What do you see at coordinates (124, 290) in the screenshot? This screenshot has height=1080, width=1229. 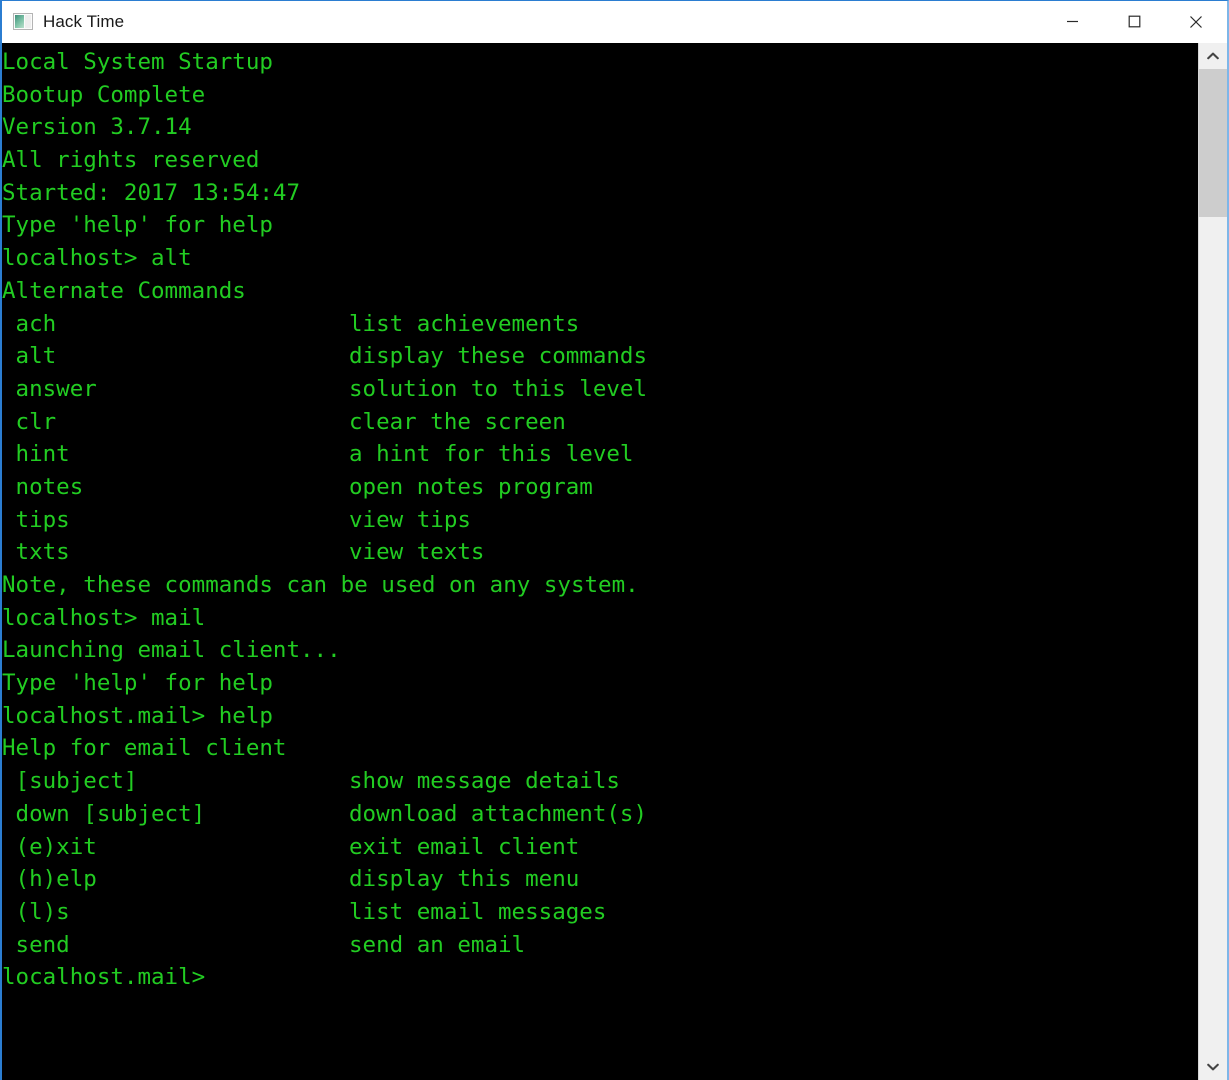 I see `terminal-section-header: Alternate Commands` at bounding box center [124, 290].